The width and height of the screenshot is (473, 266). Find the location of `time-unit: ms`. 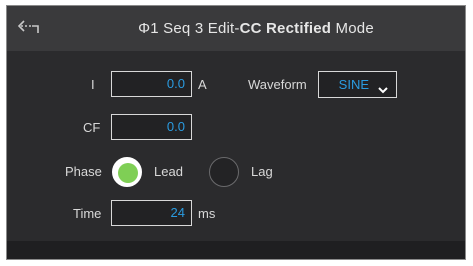

time-unit: ms is located at coordinates (207, 213).